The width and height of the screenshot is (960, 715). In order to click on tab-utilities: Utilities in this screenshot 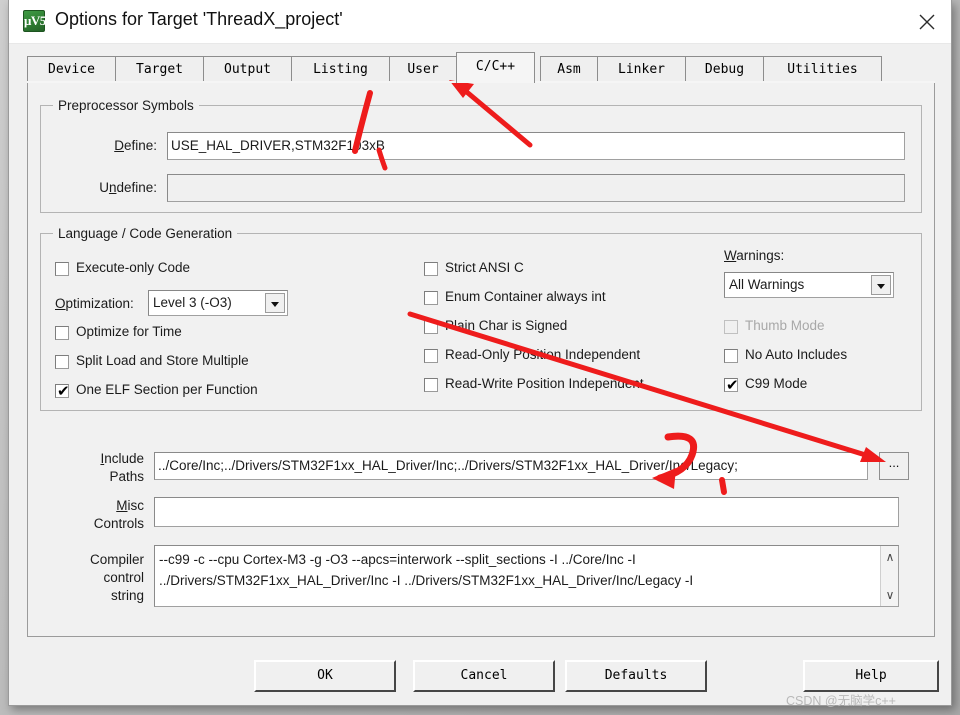, I will do `click(822, 69)`.